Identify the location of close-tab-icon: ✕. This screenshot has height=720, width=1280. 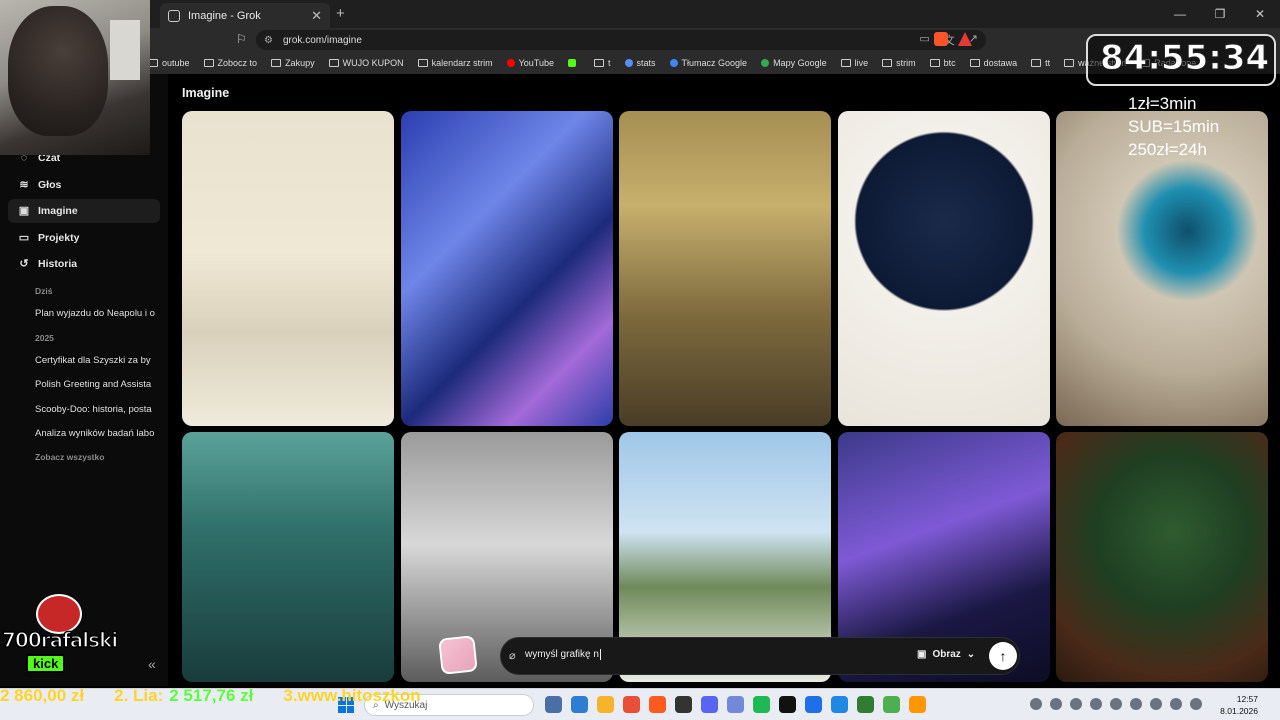
(316, 16).